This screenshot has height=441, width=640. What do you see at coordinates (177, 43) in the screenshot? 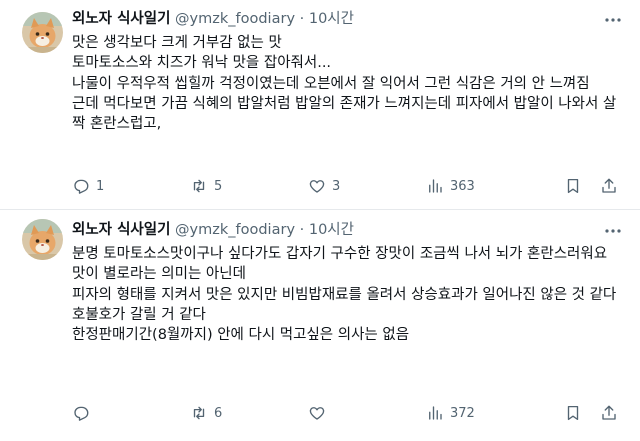
I see `tweet-line: 맛은 생각보다 크게 거부감 없는 맛` at bounding box center [177, 43].